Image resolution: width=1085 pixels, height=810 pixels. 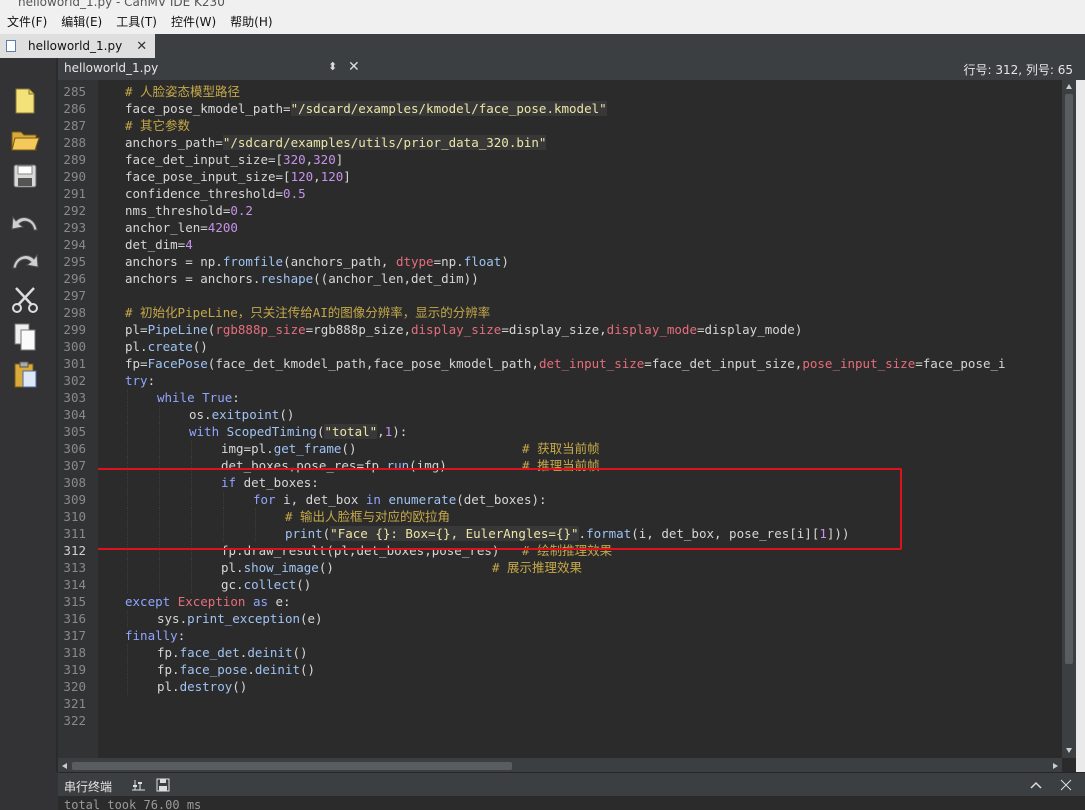 I want to click on line-number: 321, so click(x=74, y=703).